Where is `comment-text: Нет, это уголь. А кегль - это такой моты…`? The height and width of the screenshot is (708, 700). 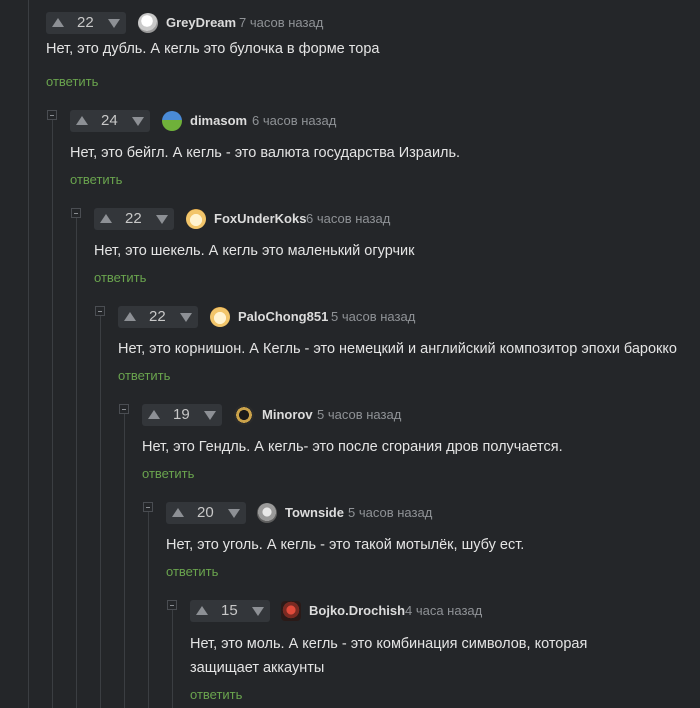 comment-text: Нет, это уголь. А кегль - это такой моты… is located at coordinates (345, 545).